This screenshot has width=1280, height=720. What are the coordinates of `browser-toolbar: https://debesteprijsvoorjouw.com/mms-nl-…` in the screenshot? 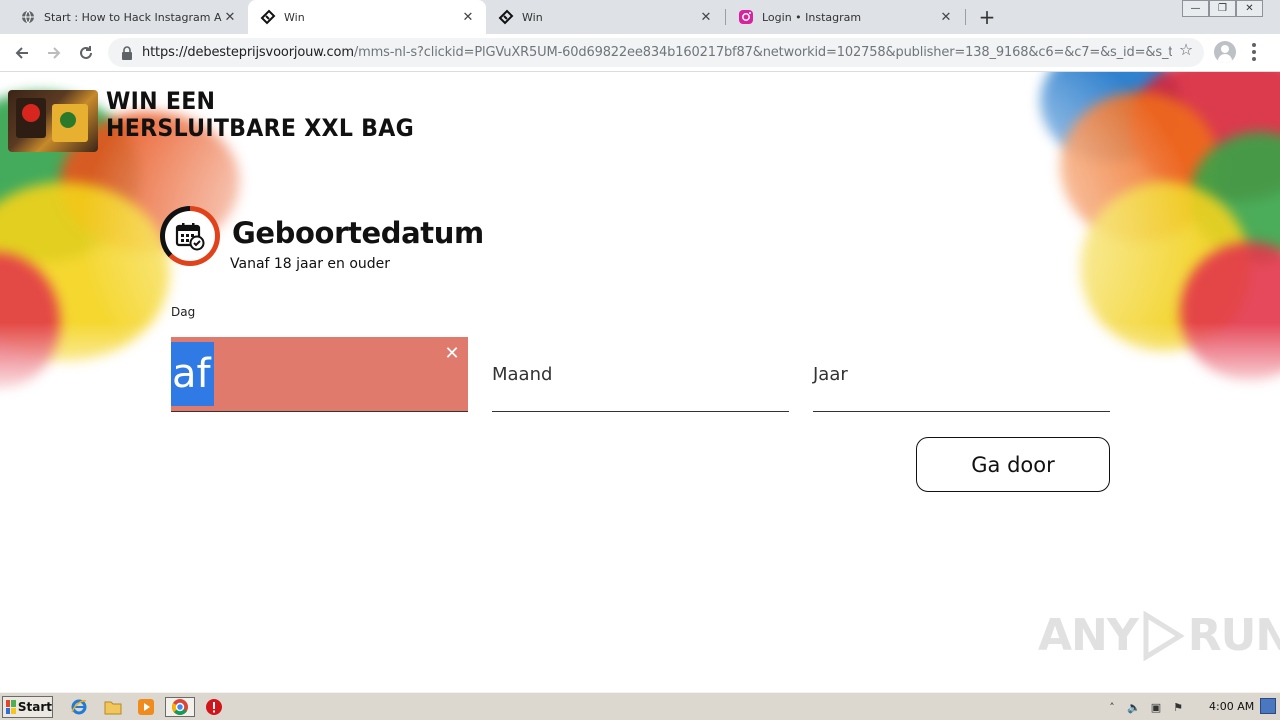 It's located at (640, 53).